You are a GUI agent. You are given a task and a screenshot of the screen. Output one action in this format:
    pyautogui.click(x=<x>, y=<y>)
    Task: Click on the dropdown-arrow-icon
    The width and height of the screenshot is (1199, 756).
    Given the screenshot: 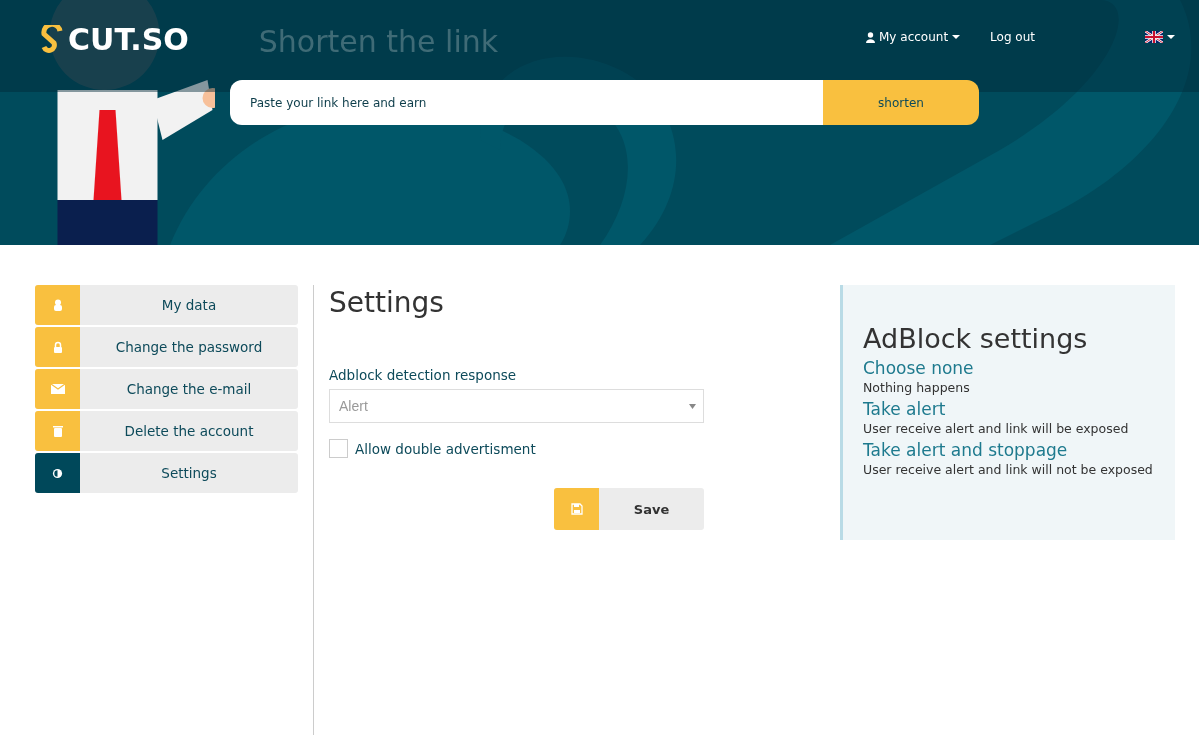 What is the action you would take?
    pyautogui.click(x=692, y=406)
    